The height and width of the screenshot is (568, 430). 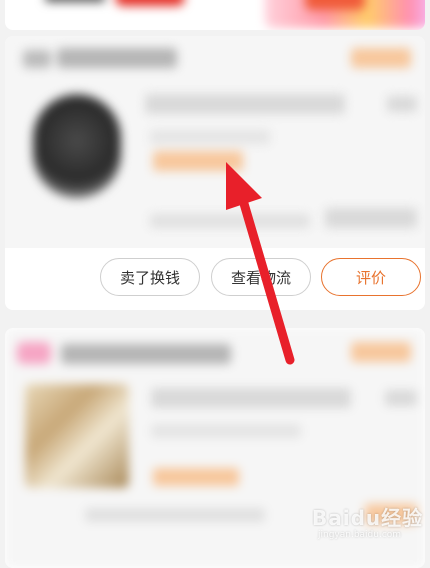 I want to click on store-badge-icon, so click(x=34, y=353).